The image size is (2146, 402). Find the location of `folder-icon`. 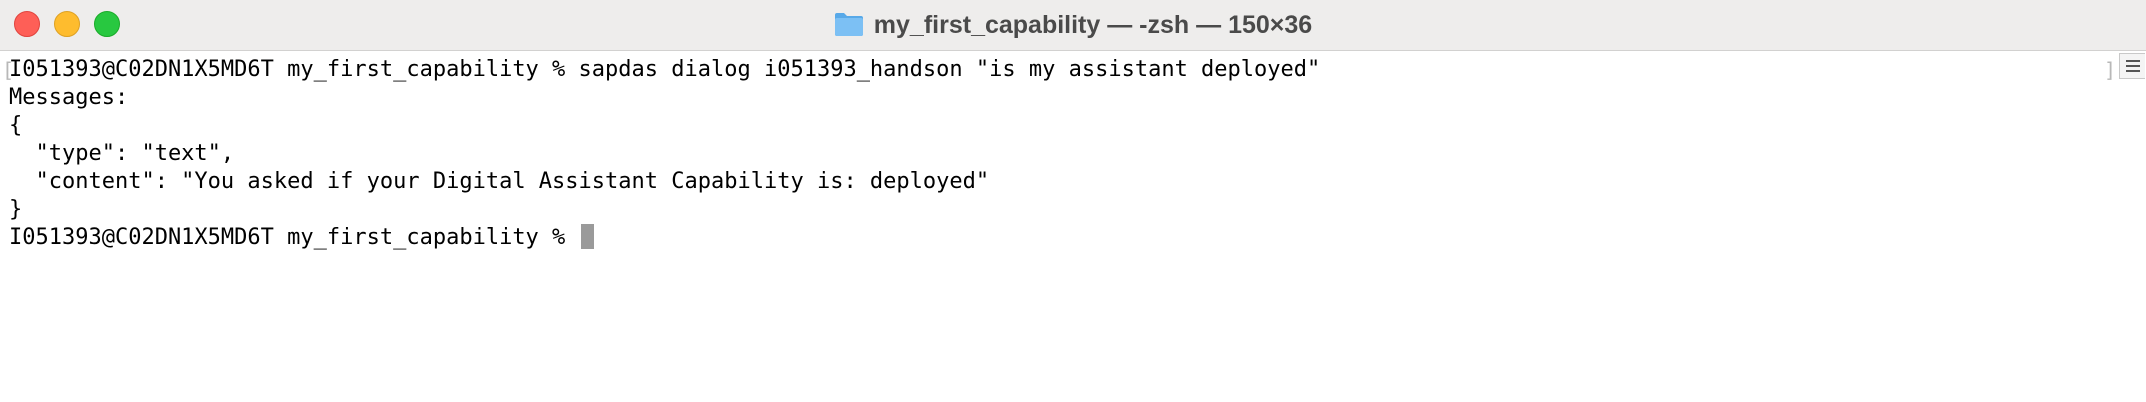

folder-icon is located at coordinates (848, 24).